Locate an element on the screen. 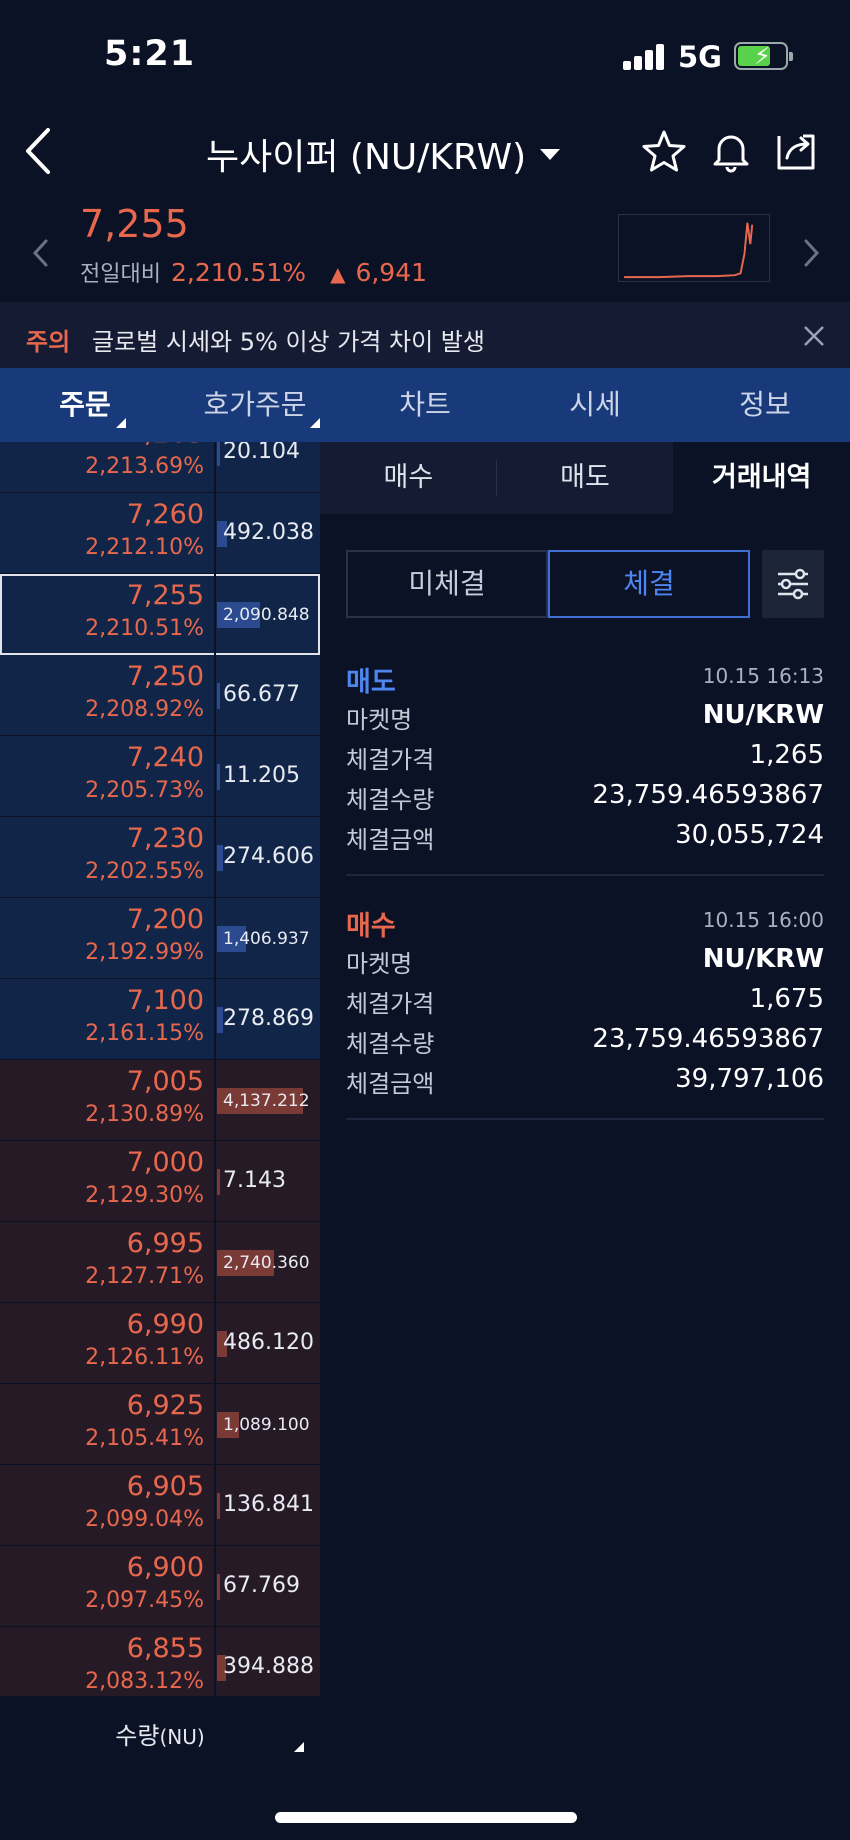  orderbook-price: 6,925 is located at coordinates (165, 1405).